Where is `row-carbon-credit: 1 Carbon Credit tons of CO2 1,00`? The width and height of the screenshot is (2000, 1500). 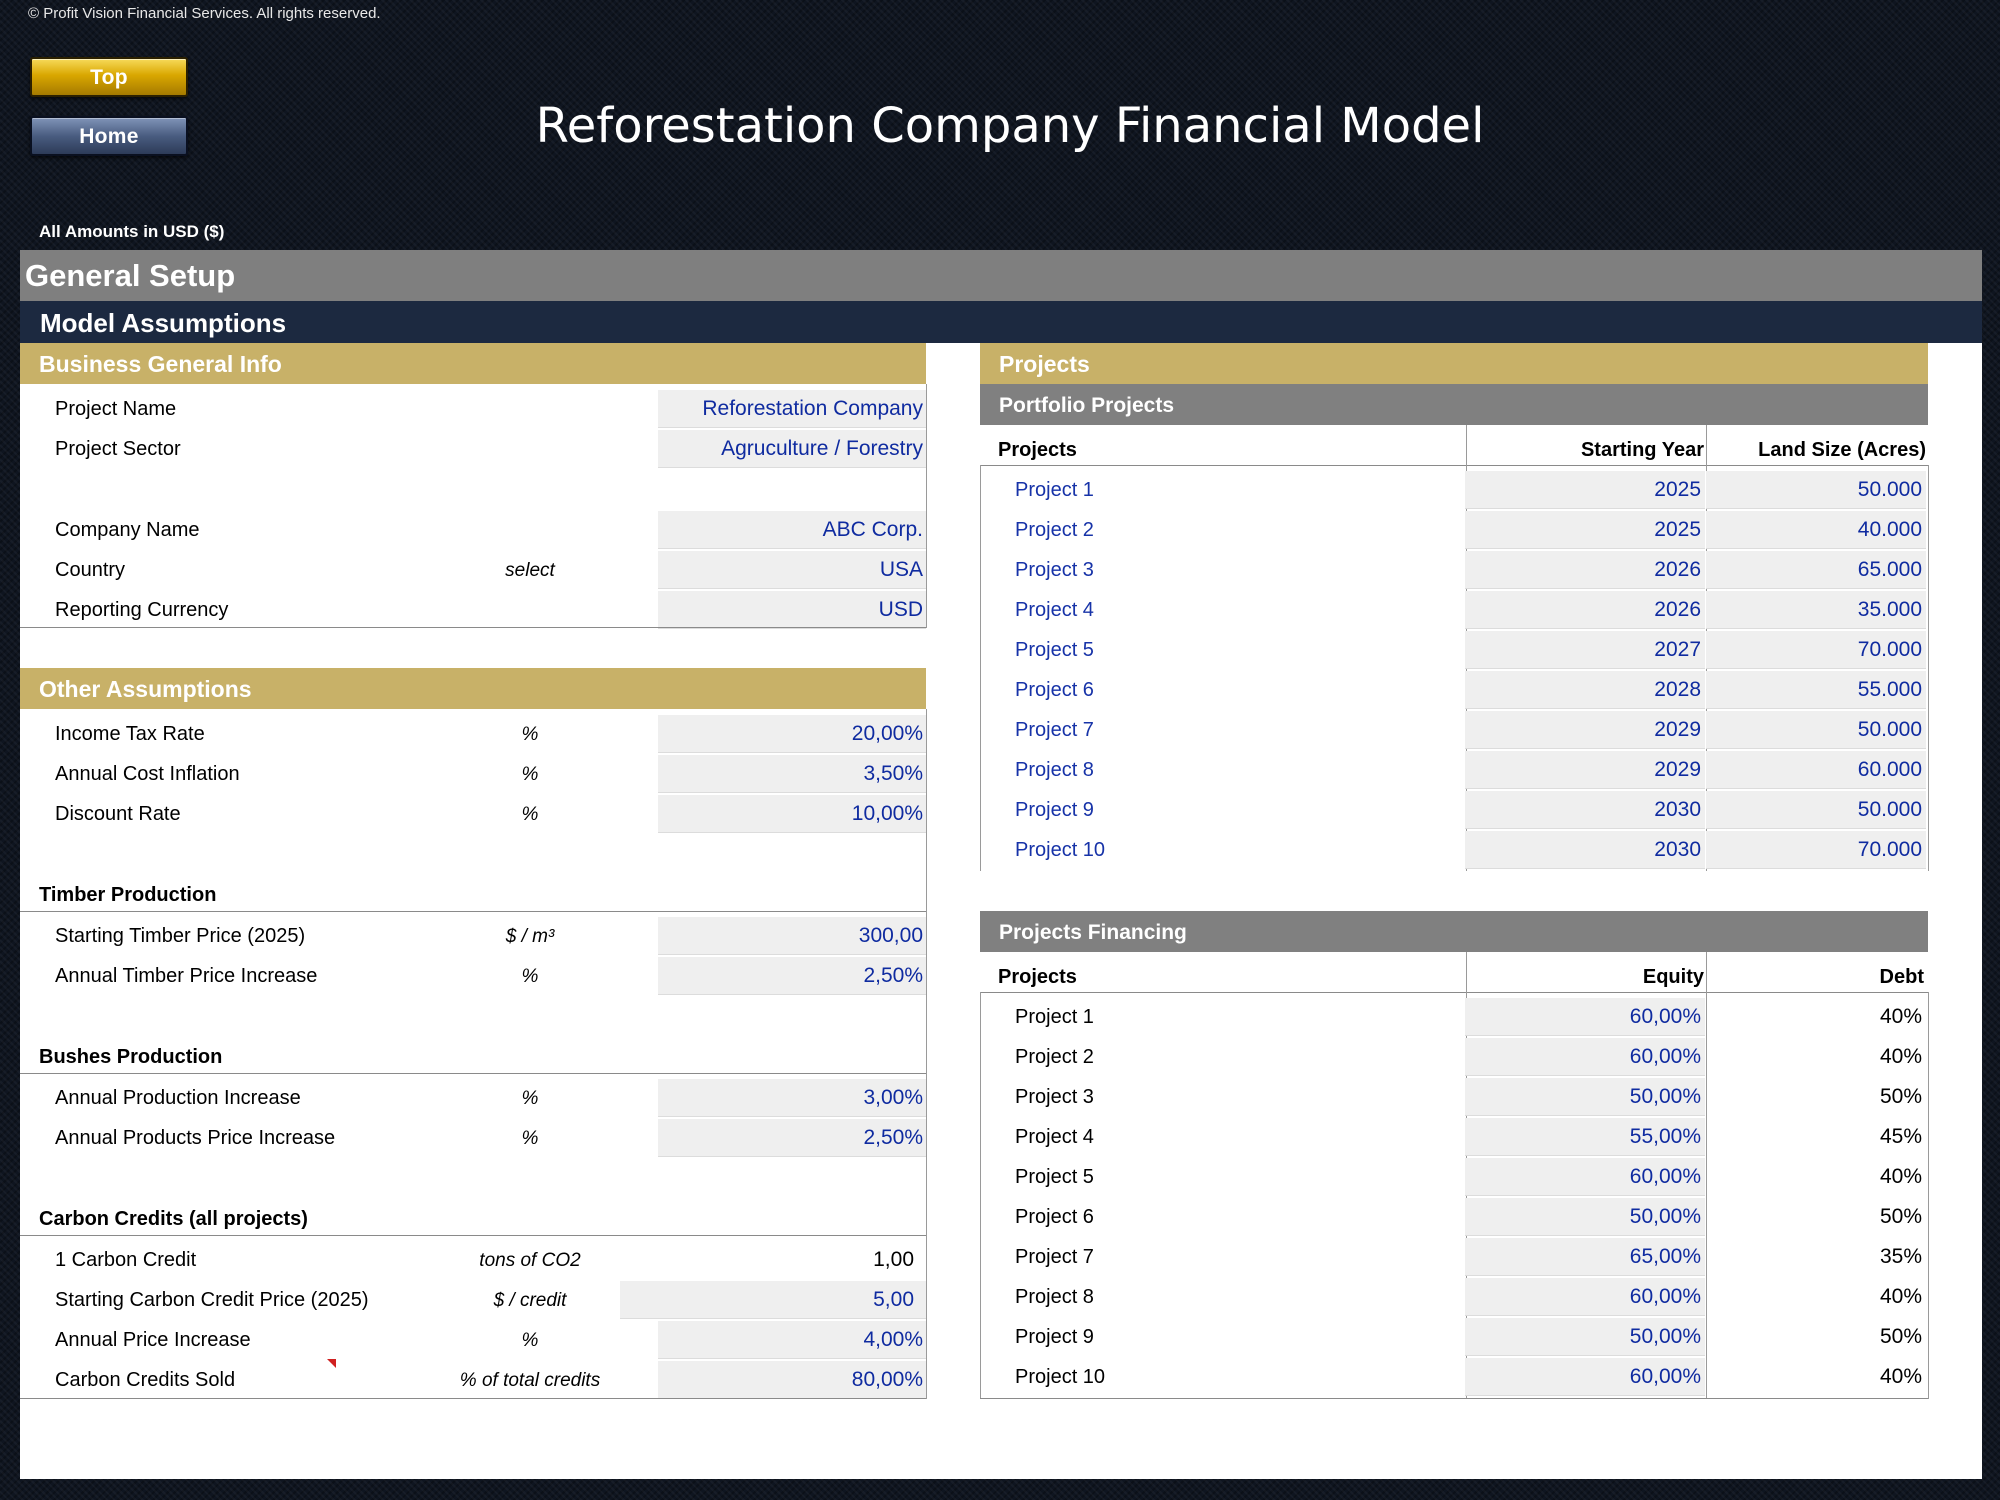 row-carbon-credit: 1 Carbon Credit tons of CO2 1,00 is located at coordinates (473, 1260).